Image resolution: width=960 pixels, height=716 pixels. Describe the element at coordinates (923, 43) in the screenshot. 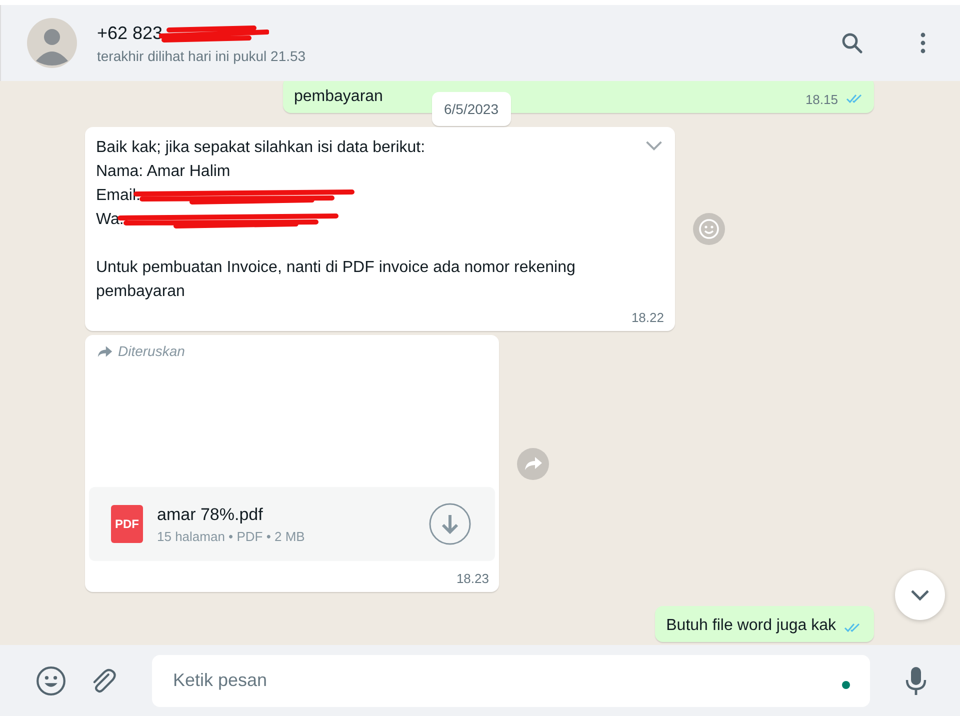

I see `menu-icon` at that location.